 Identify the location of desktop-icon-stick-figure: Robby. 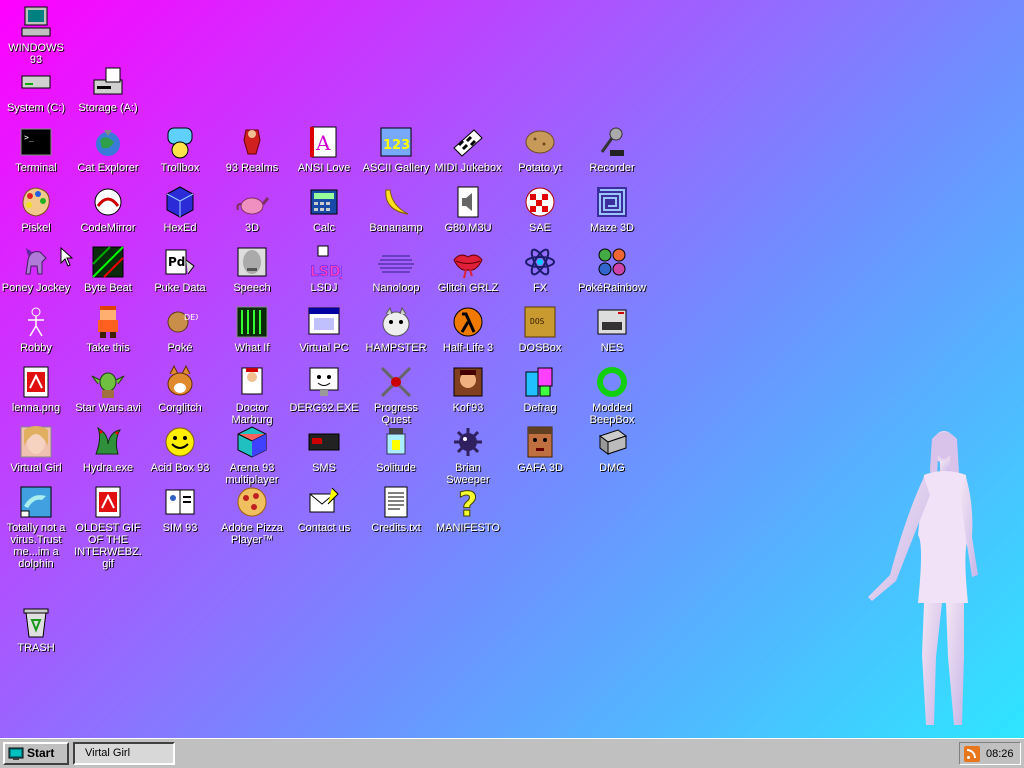
(36, 329).